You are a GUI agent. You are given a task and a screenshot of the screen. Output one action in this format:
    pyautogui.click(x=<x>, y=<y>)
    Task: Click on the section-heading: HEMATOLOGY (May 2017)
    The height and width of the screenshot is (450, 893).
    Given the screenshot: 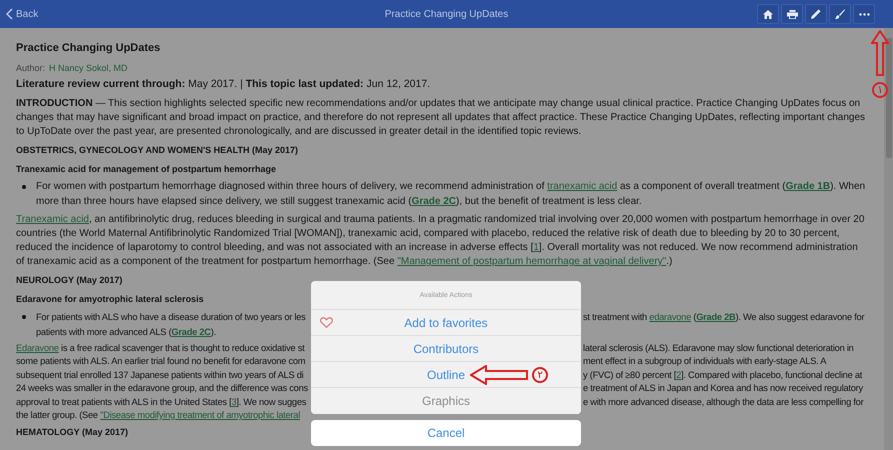 What is the action you would take?
    pyautogui.click(x=72, y=433)
    